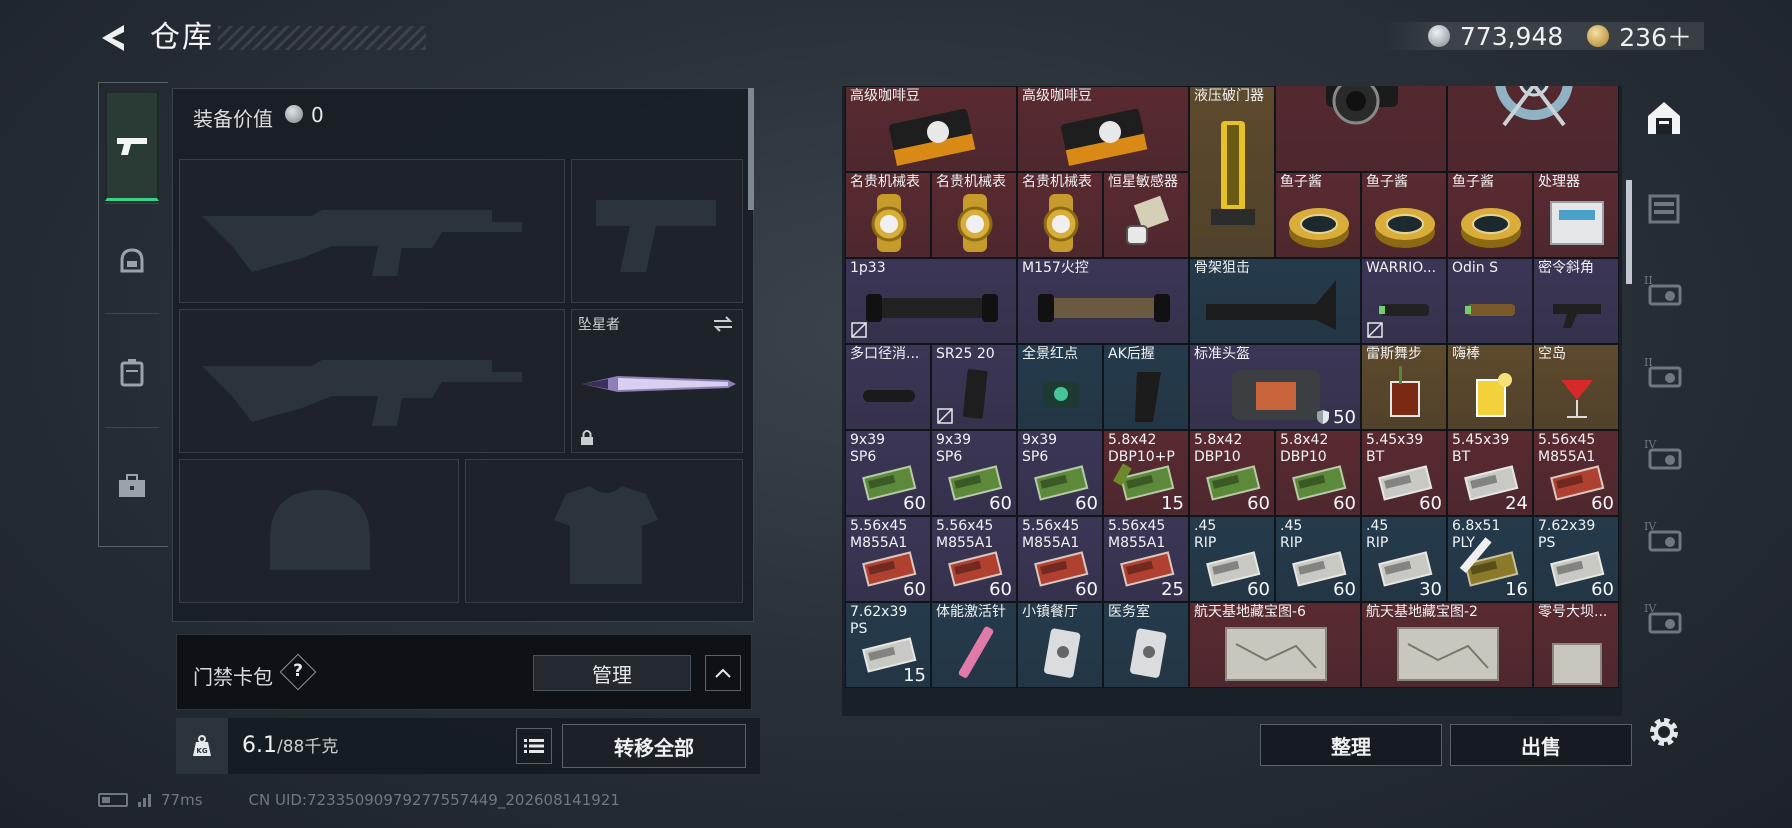 This screenshot has height=828, width=1792. I want to click on storage-item: 5.8x42 DBP10+P 15, so click(1146, 473).